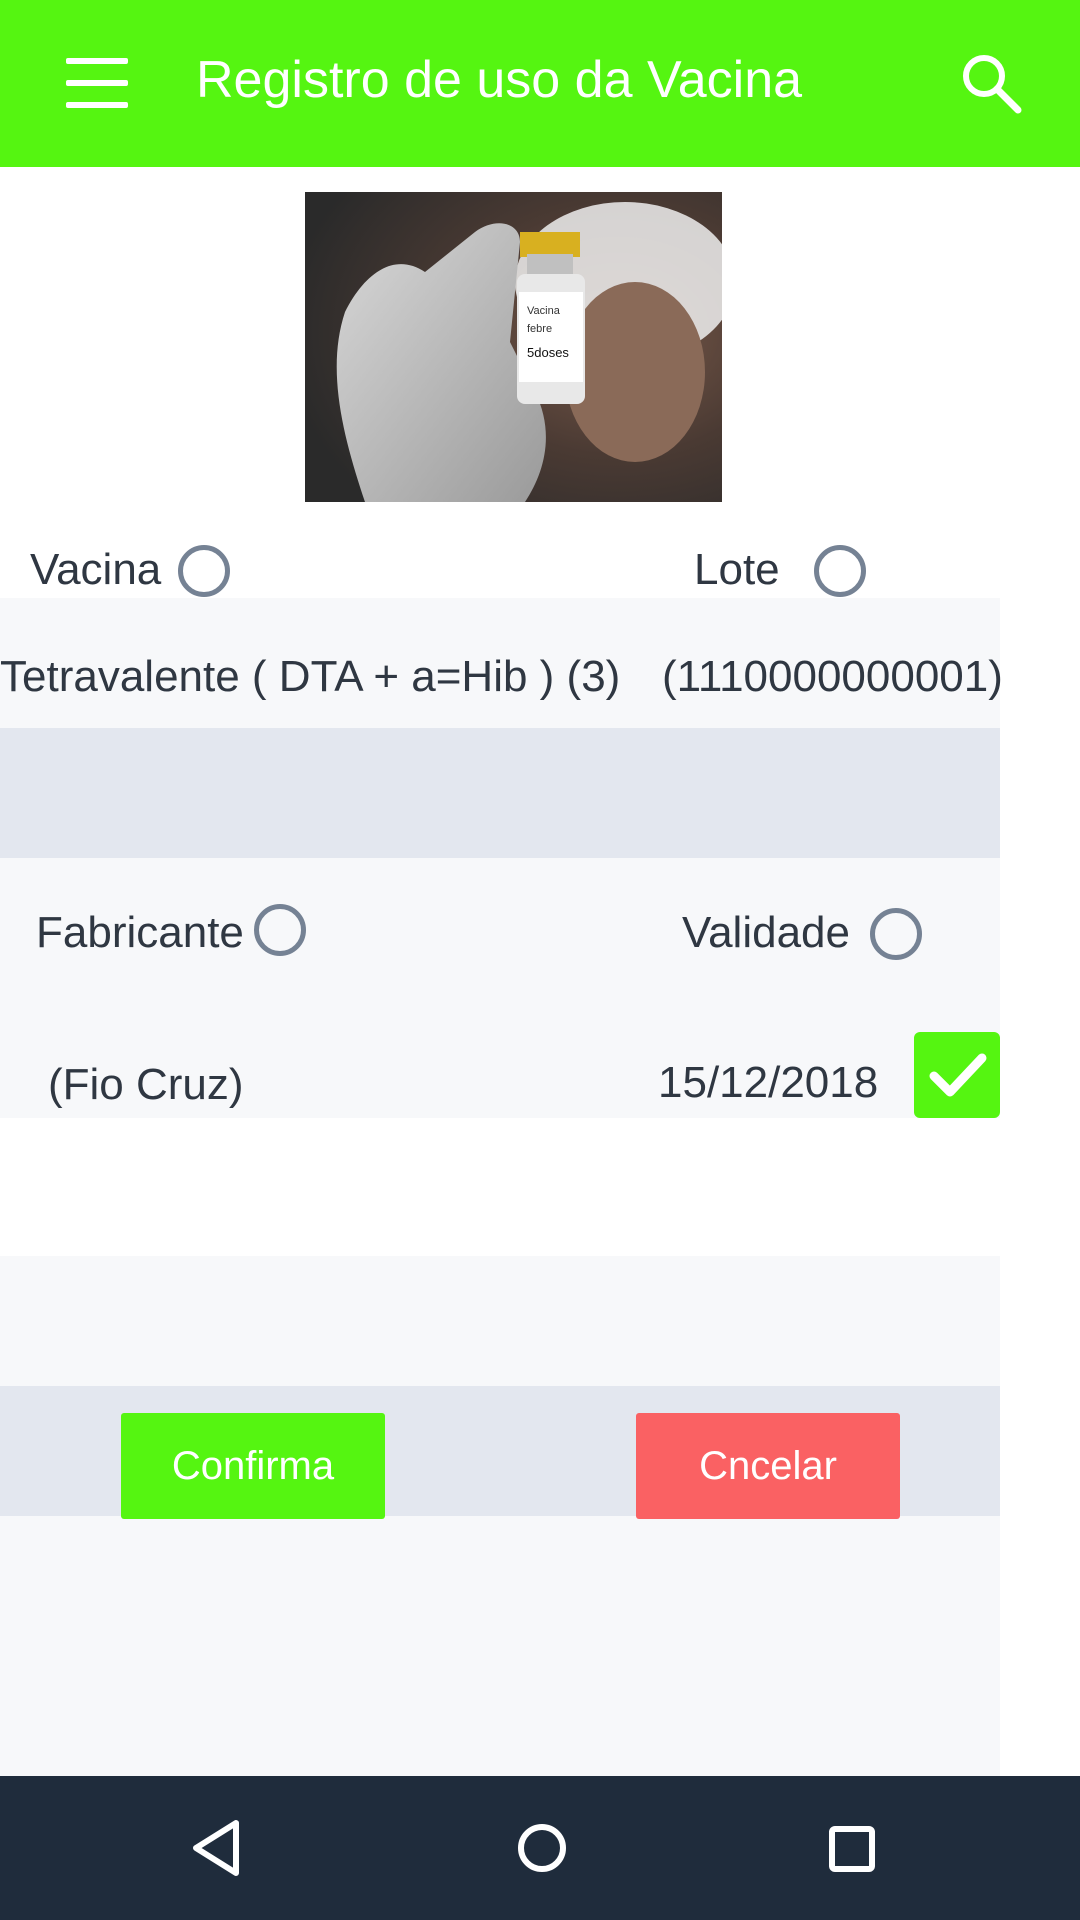  Describe the element at coordinates (768, 1466) in the screenshot. I see `cancel-button: Cncelar` at that location.